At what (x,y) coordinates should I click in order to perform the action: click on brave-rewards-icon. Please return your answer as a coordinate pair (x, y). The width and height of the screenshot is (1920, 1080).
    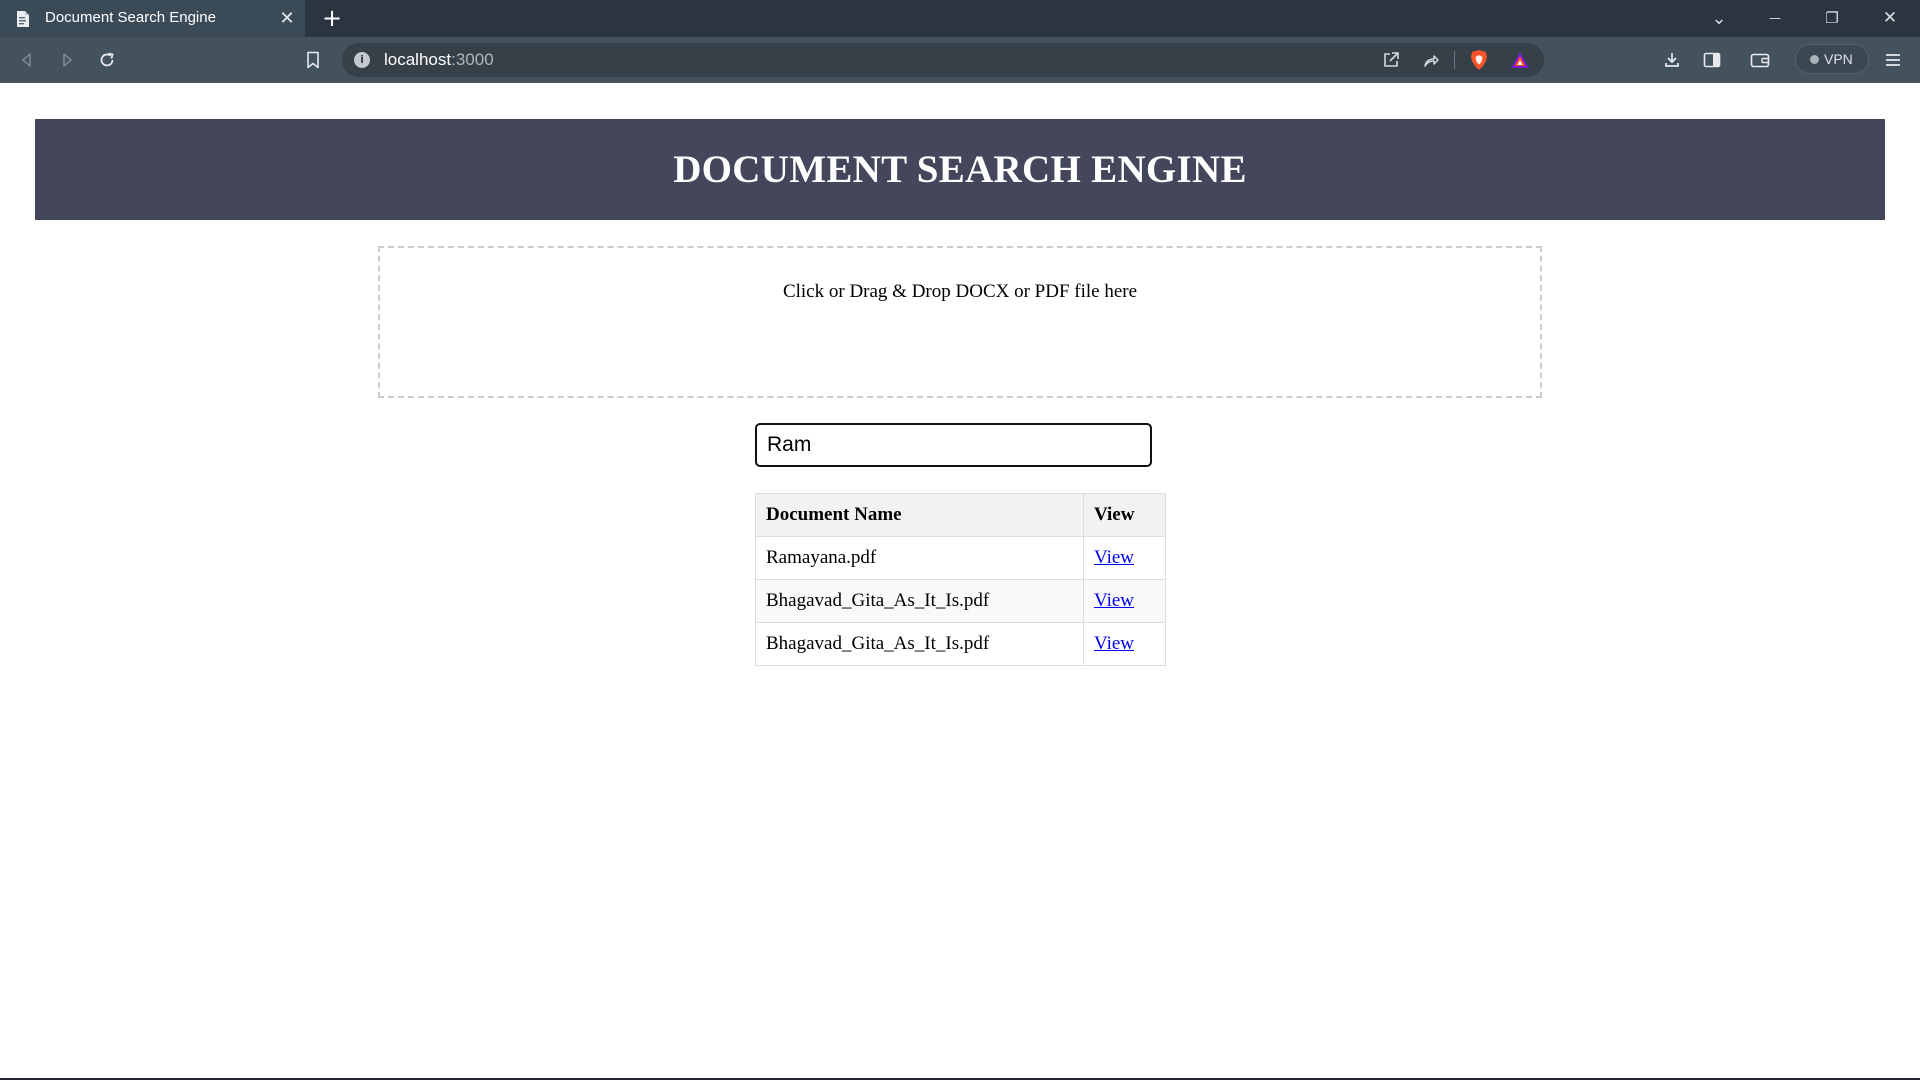
    Looking at the image, I should click on (1520, 60).